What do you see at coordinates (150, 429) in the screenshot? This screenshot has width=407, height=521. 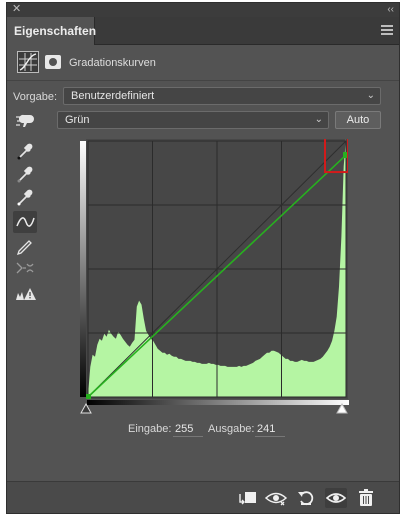 I see `input-label: Eingabe:` at bounding box center [150, 429].